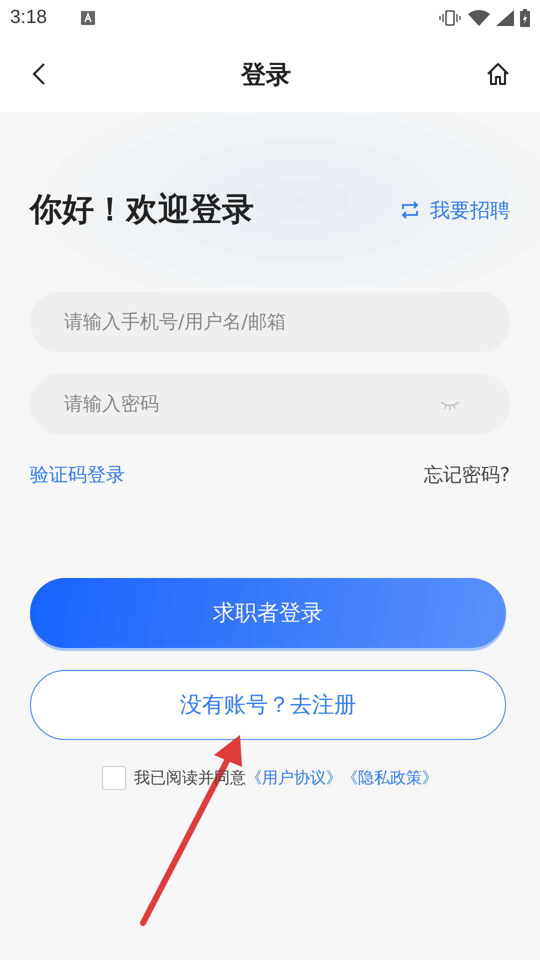 The width and height of the screenshot is (540, 960). I want to click on signal-icon, so click(505, 18).